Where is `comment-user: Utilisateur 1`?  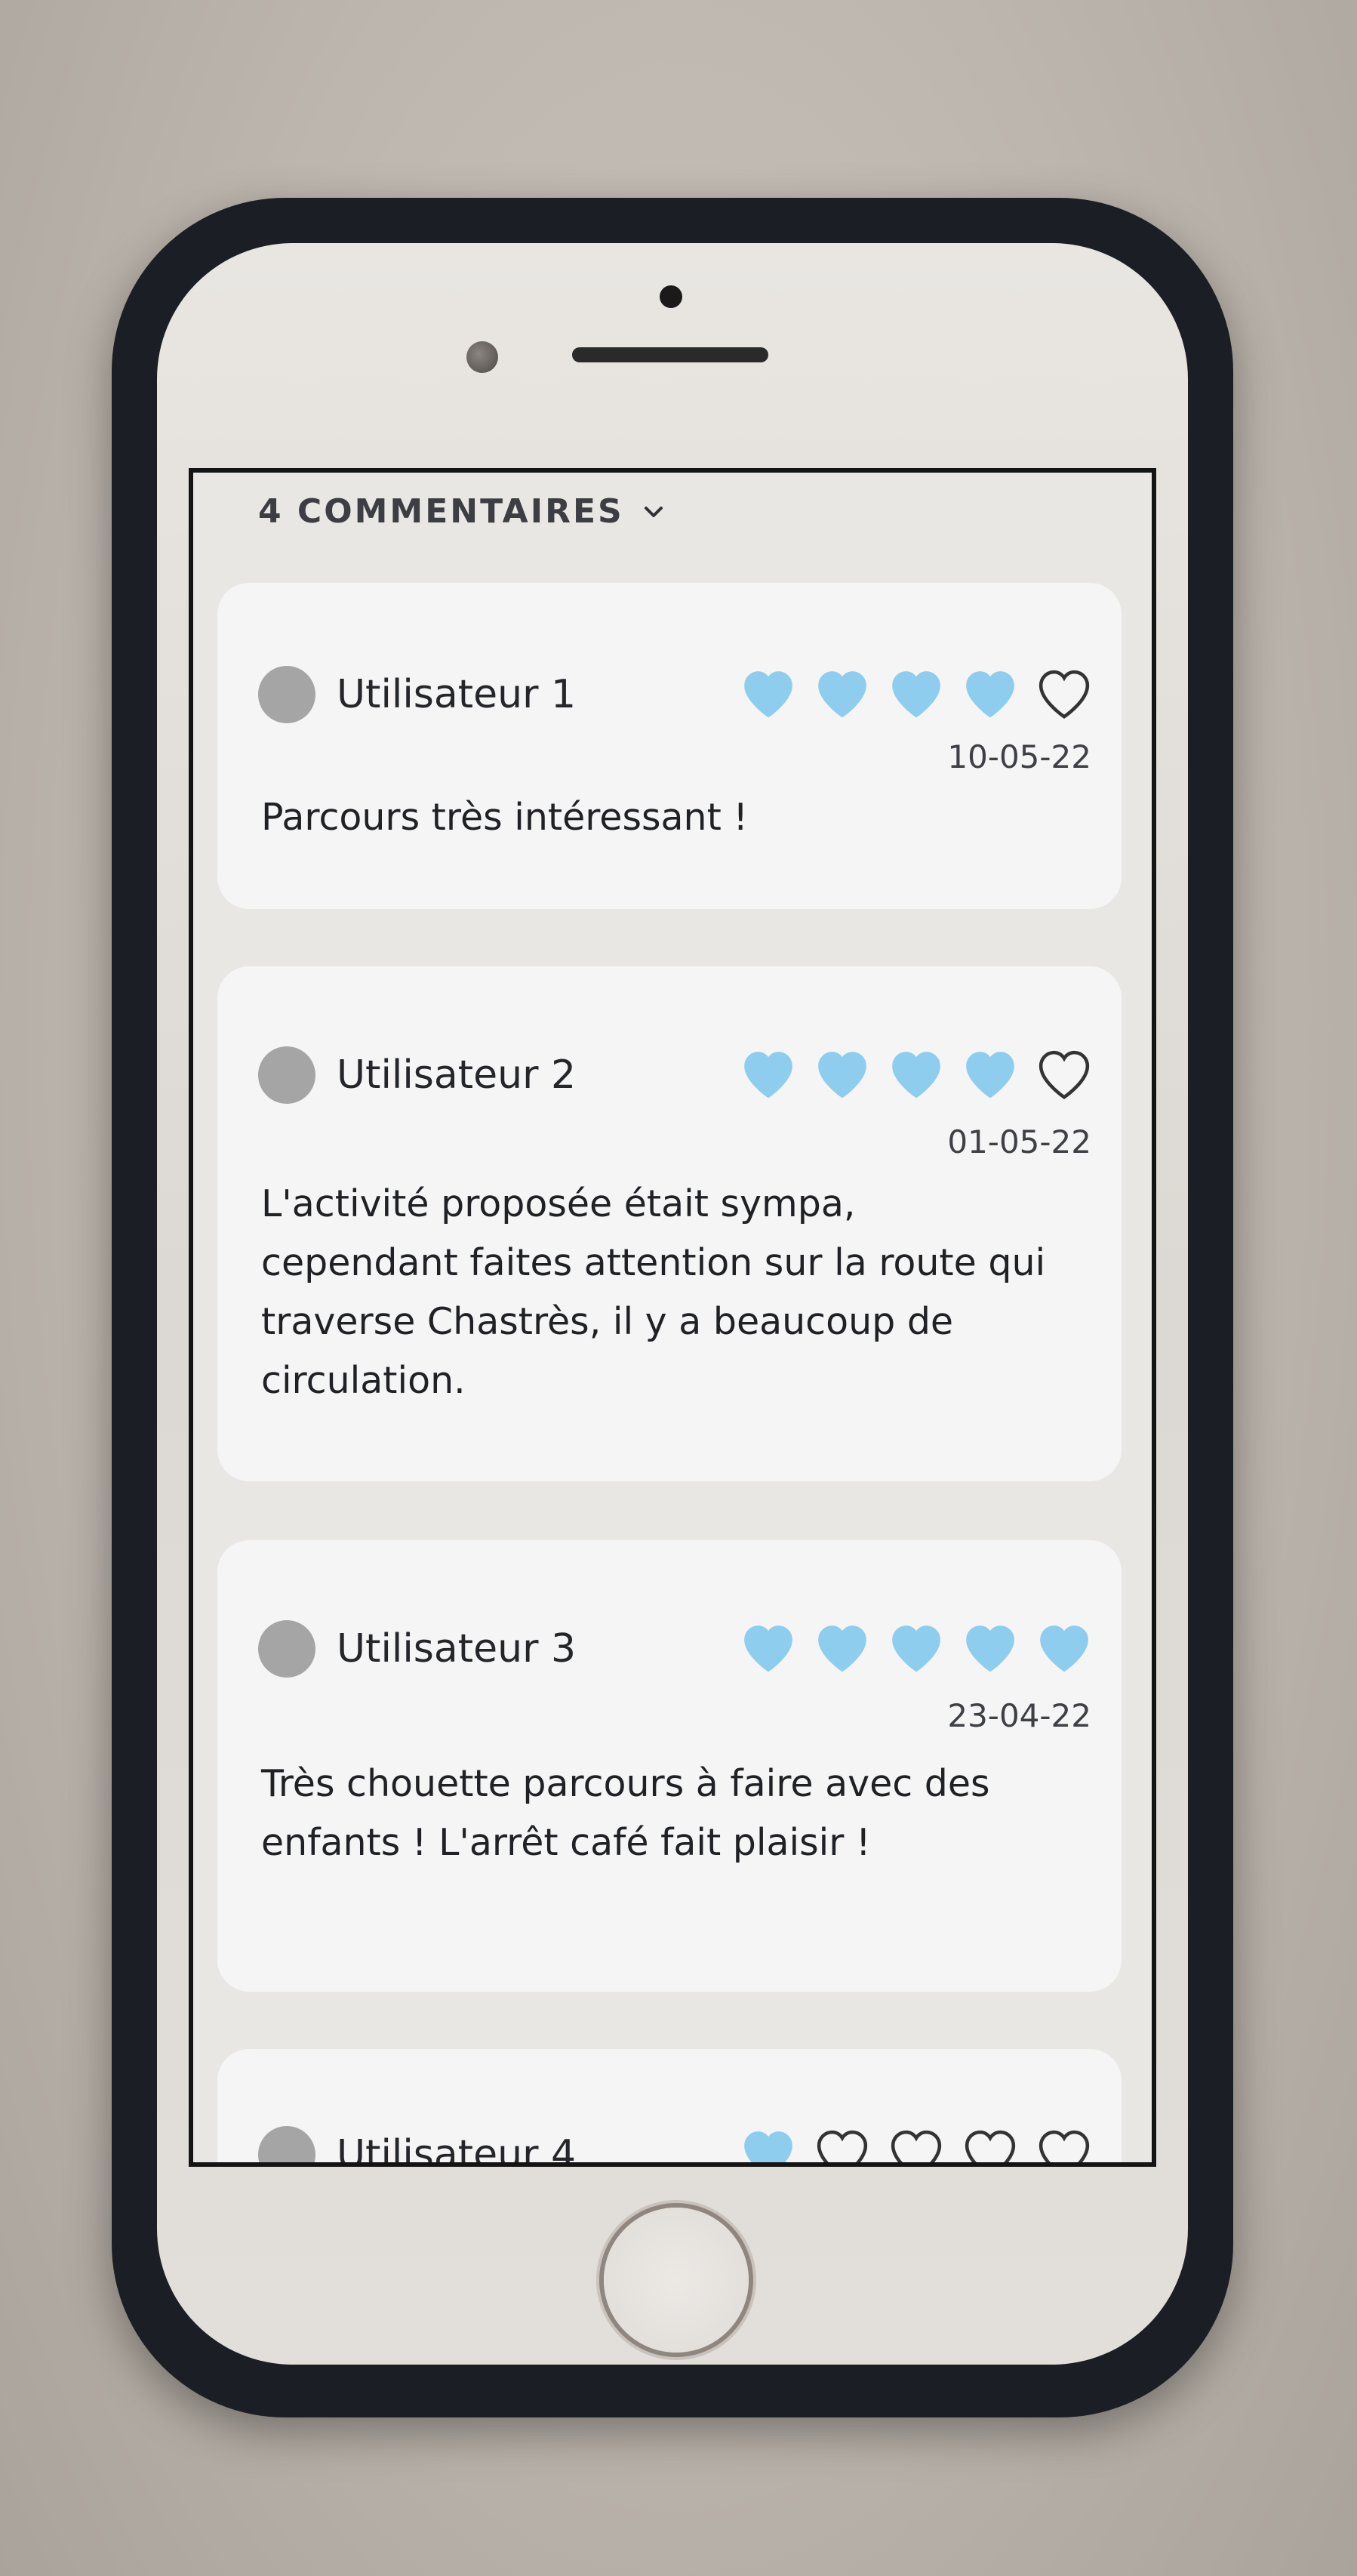
comment-user: Utilisateur 1 is located at coordinates (417, 694).